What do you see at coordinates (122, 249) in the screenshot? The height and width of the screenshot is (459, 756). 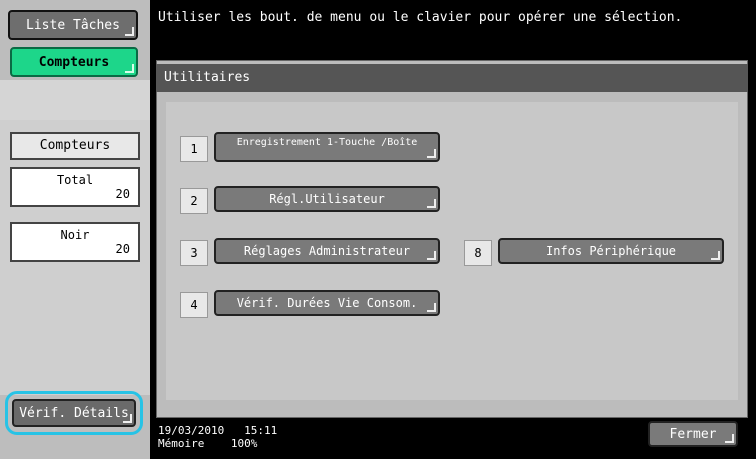 I see `noir-value: 20` at bounding box center [122, 249].